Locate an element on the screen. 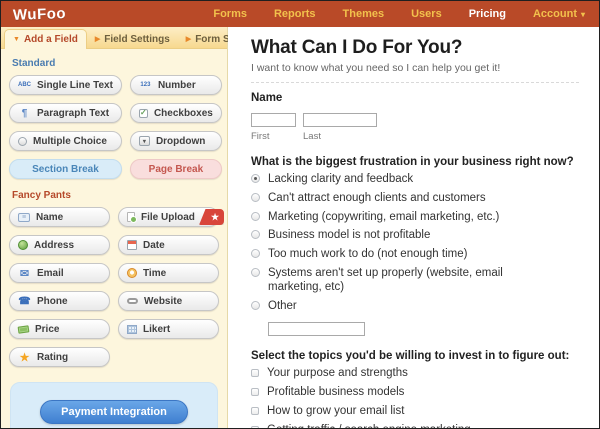 This screenshot has height=429, width=600. field-button-label: Number is located at coordinates (176, 85).